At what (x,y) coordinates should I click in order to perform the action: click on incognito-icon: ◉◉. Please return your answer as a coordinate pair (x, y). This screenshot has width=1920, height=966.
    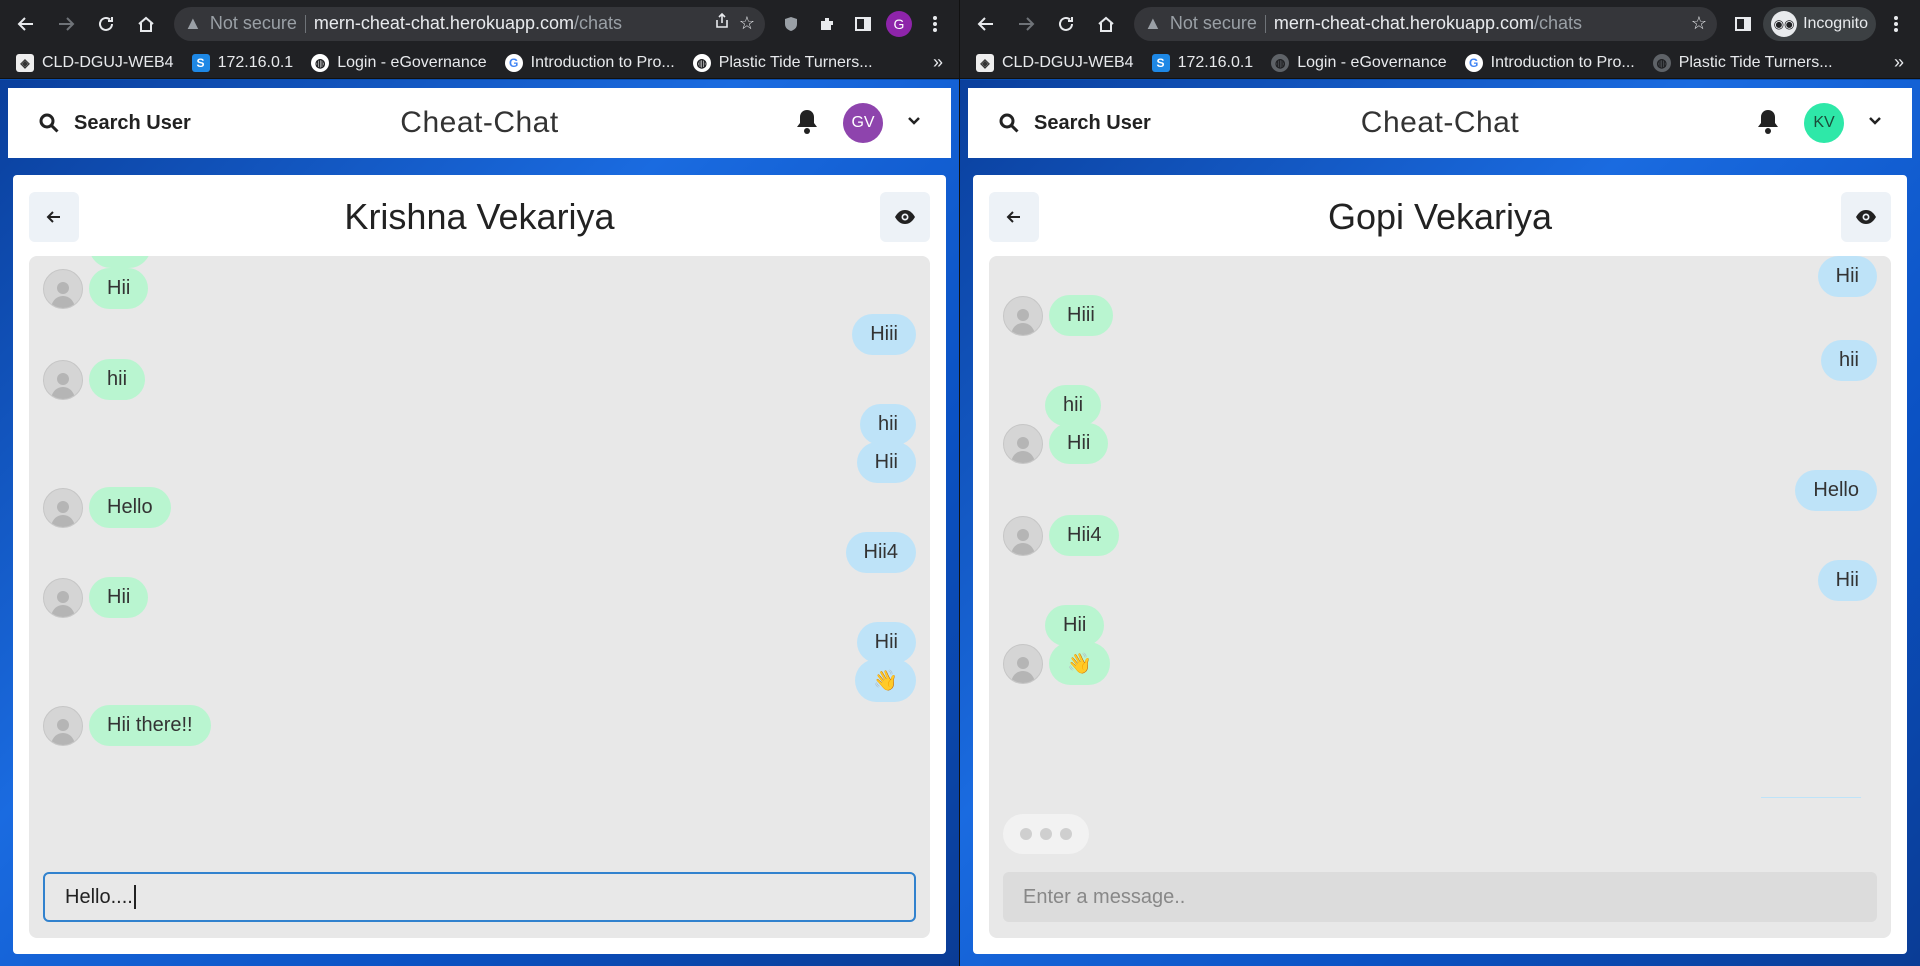
    Looking at the image, I should click on (1784, 23).